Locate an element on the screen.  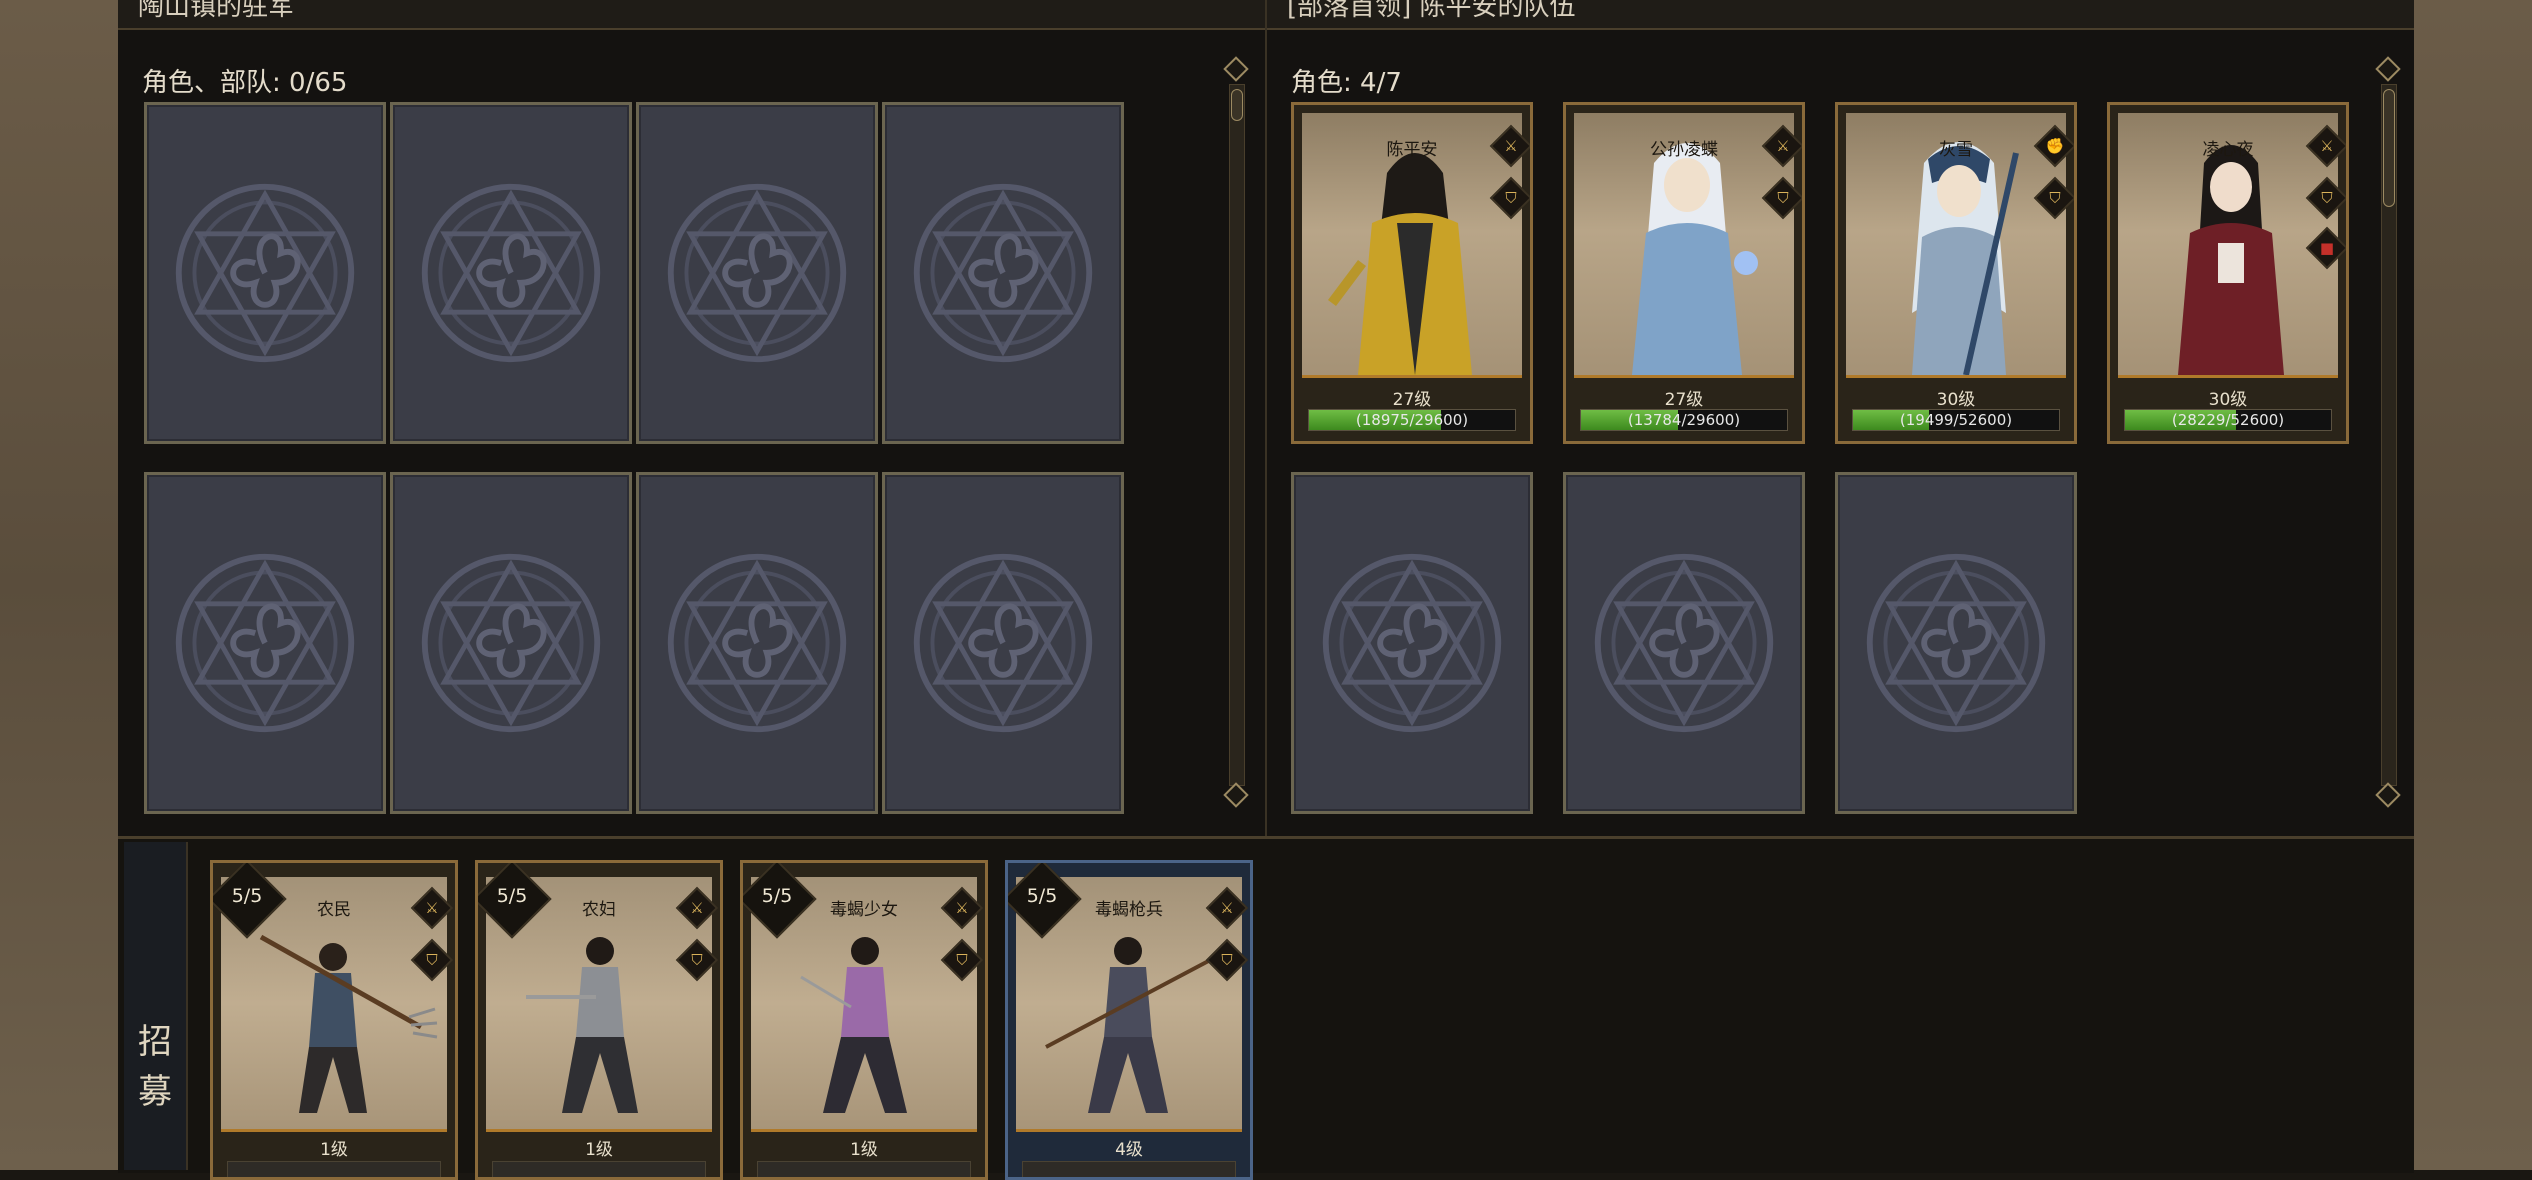
character-name: 陈平安 is located at coordinates (1412, 150).